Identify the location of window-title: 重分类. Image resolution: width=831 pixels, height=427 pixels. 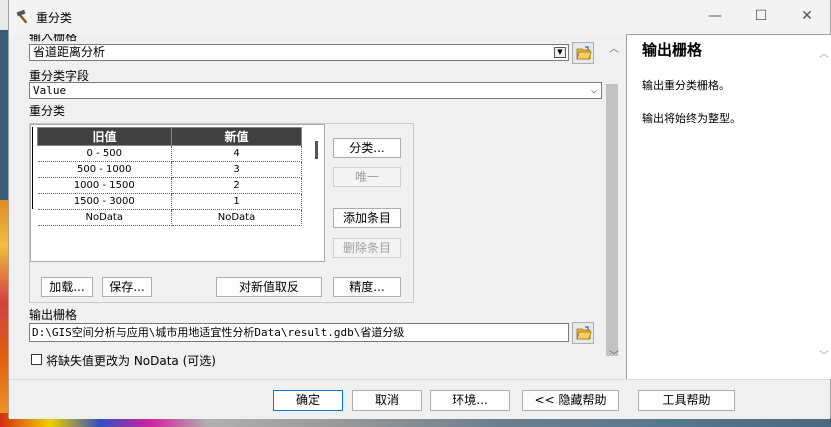
(54, 18).